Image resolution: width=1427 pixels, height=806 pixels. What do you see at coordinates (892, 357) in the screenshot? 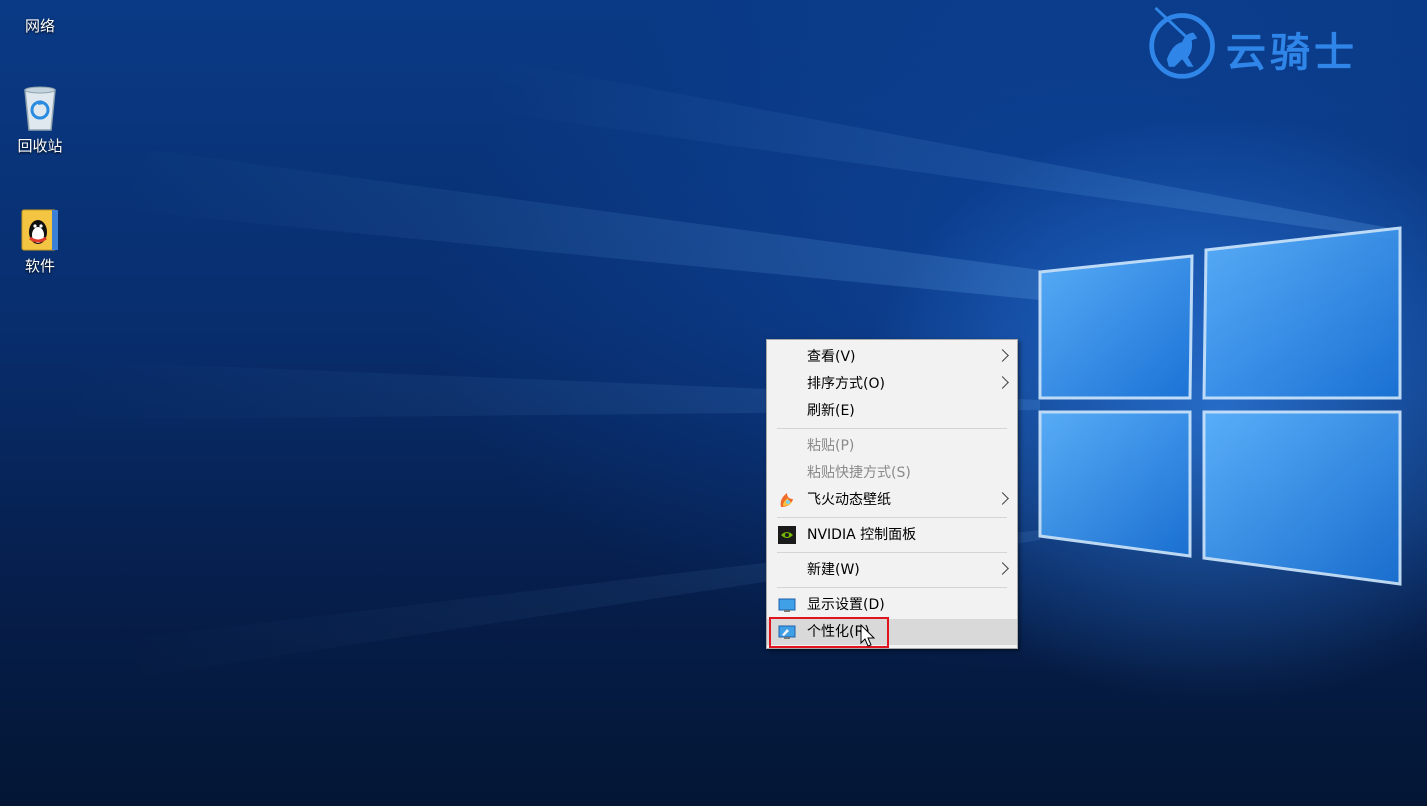
I see `menu-item-view: 查看(V)` at bounding box center [892, 357].